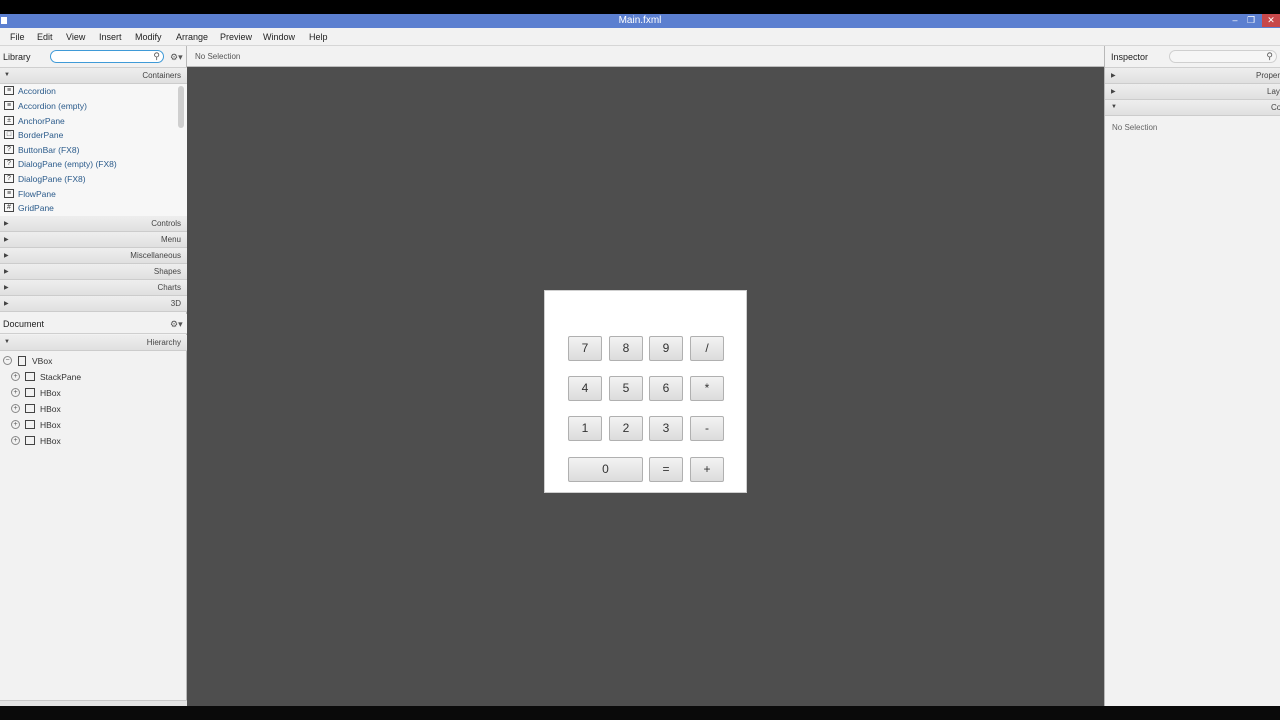 The height and width of the screenshot is (720, 1280). Describe the element at coordinates (41, 135) in the screenshot. I see `library-item-label: BorderPane` at that location.